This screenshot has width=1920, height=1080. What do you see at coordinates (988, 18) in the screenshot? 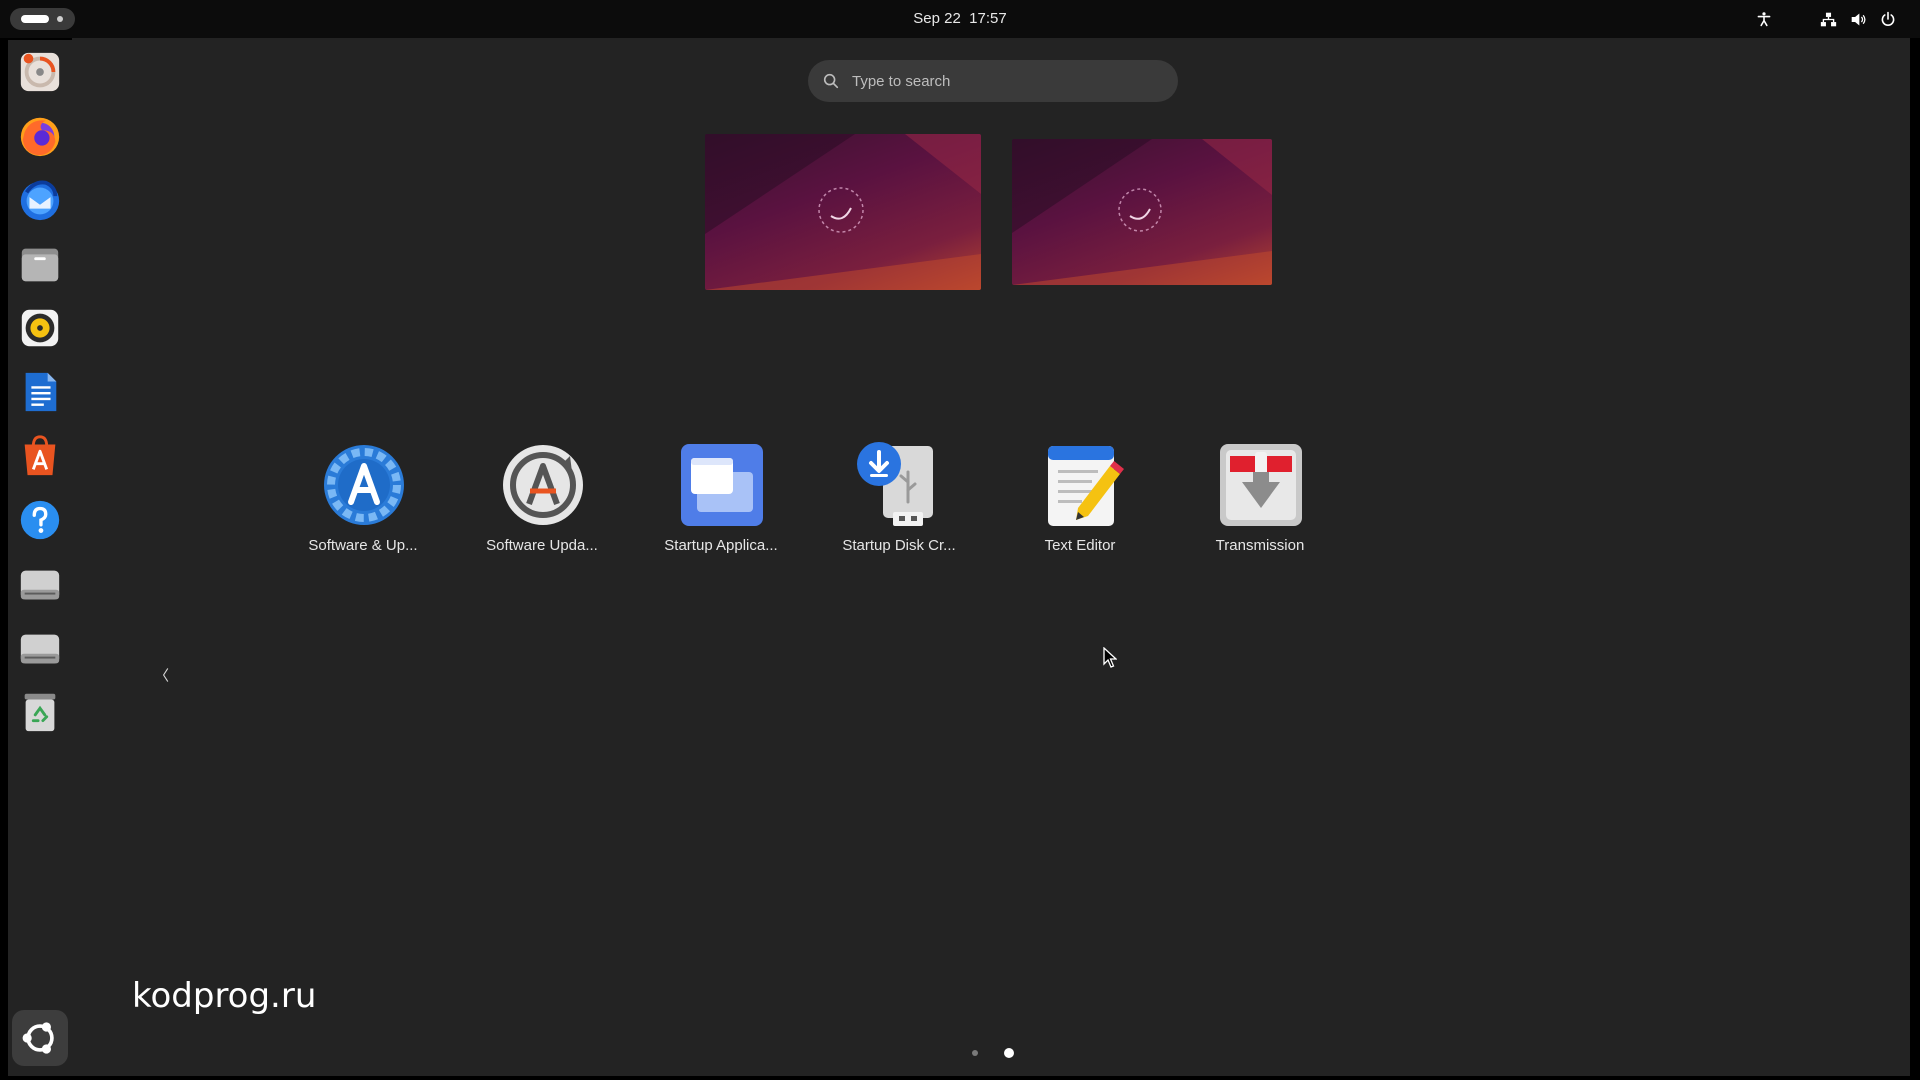
I see `clock-time: 17:57` at bounding box center [988, 18].